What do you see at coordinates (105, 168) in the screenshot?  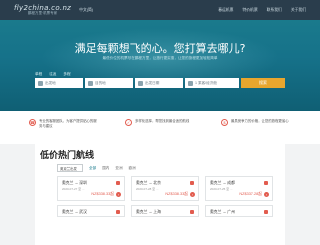 I see `filter-tab-domestic: 国内` at bounding box center [105, 168].